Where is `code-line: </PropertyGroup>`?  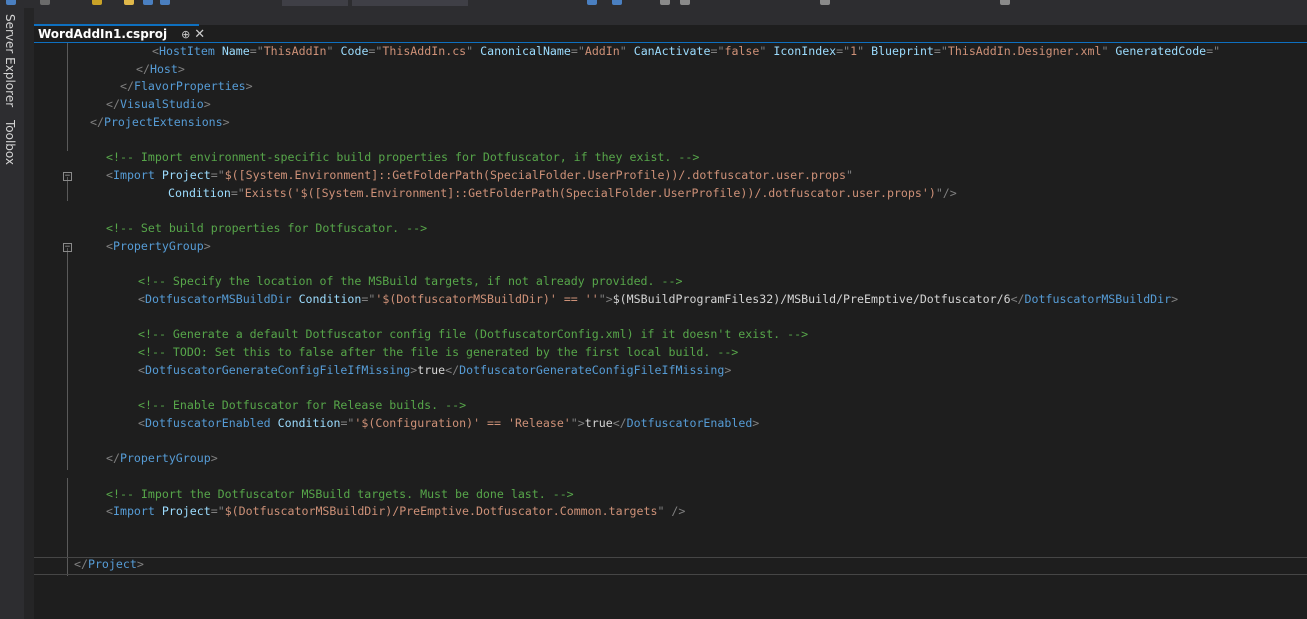 code-line: </PropertyGroup> is located at coordinates (162, 459).